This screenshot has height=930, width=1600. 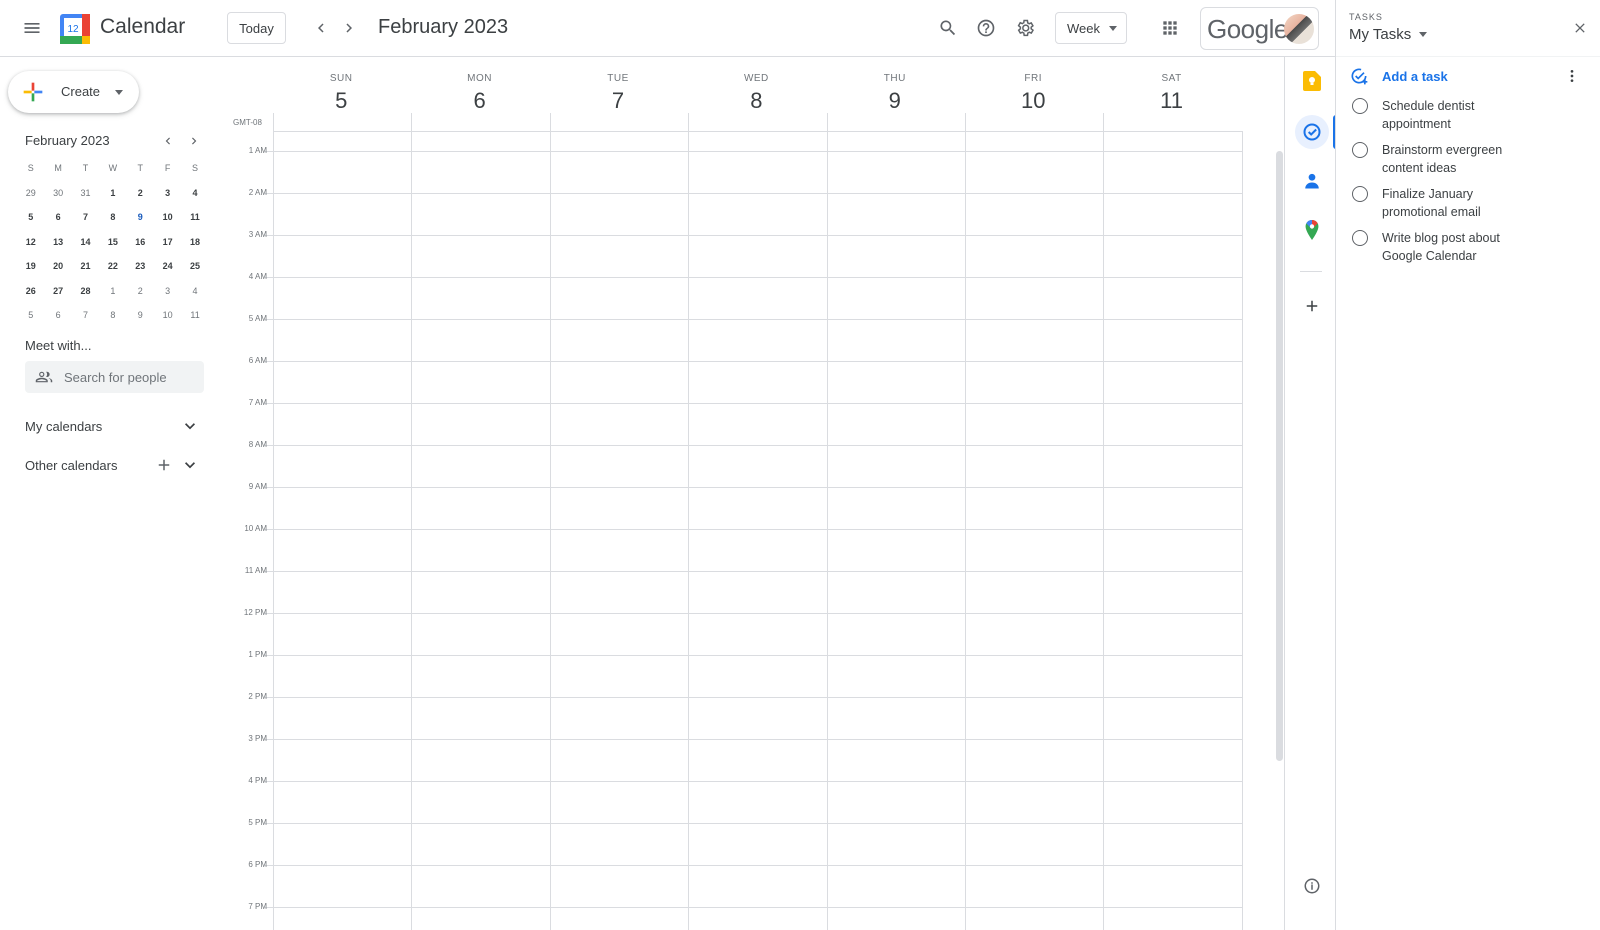 What do you see at coordinates (1259, 28) in the screenshot?
I see `account-button: Google` at bounding box center [1259, 28].